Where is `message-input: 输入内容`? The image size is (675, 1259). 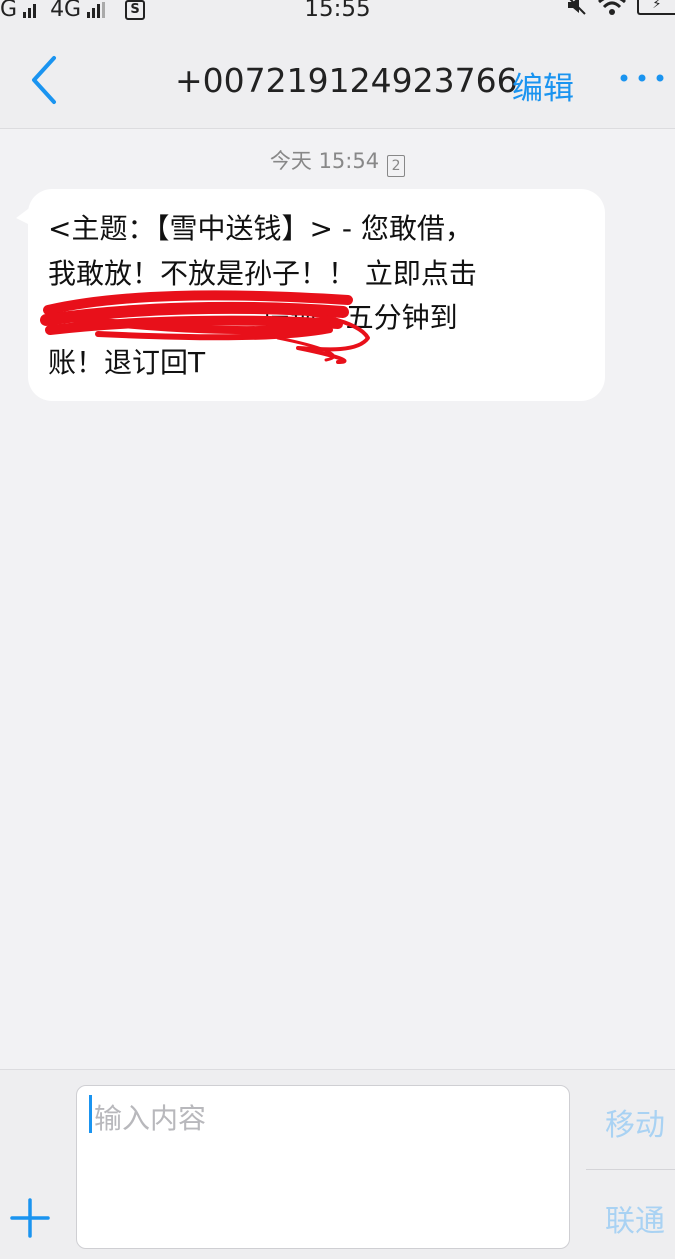
message-input: 输入内容 is located at coordinates (323, 1167).